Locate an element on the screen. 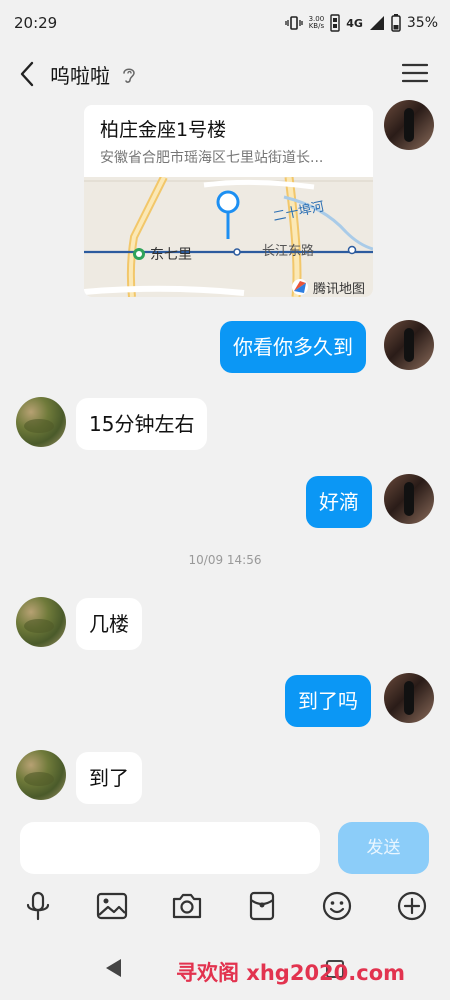  chat-header: 呜啦啦 is located at coordinates (225, 74).